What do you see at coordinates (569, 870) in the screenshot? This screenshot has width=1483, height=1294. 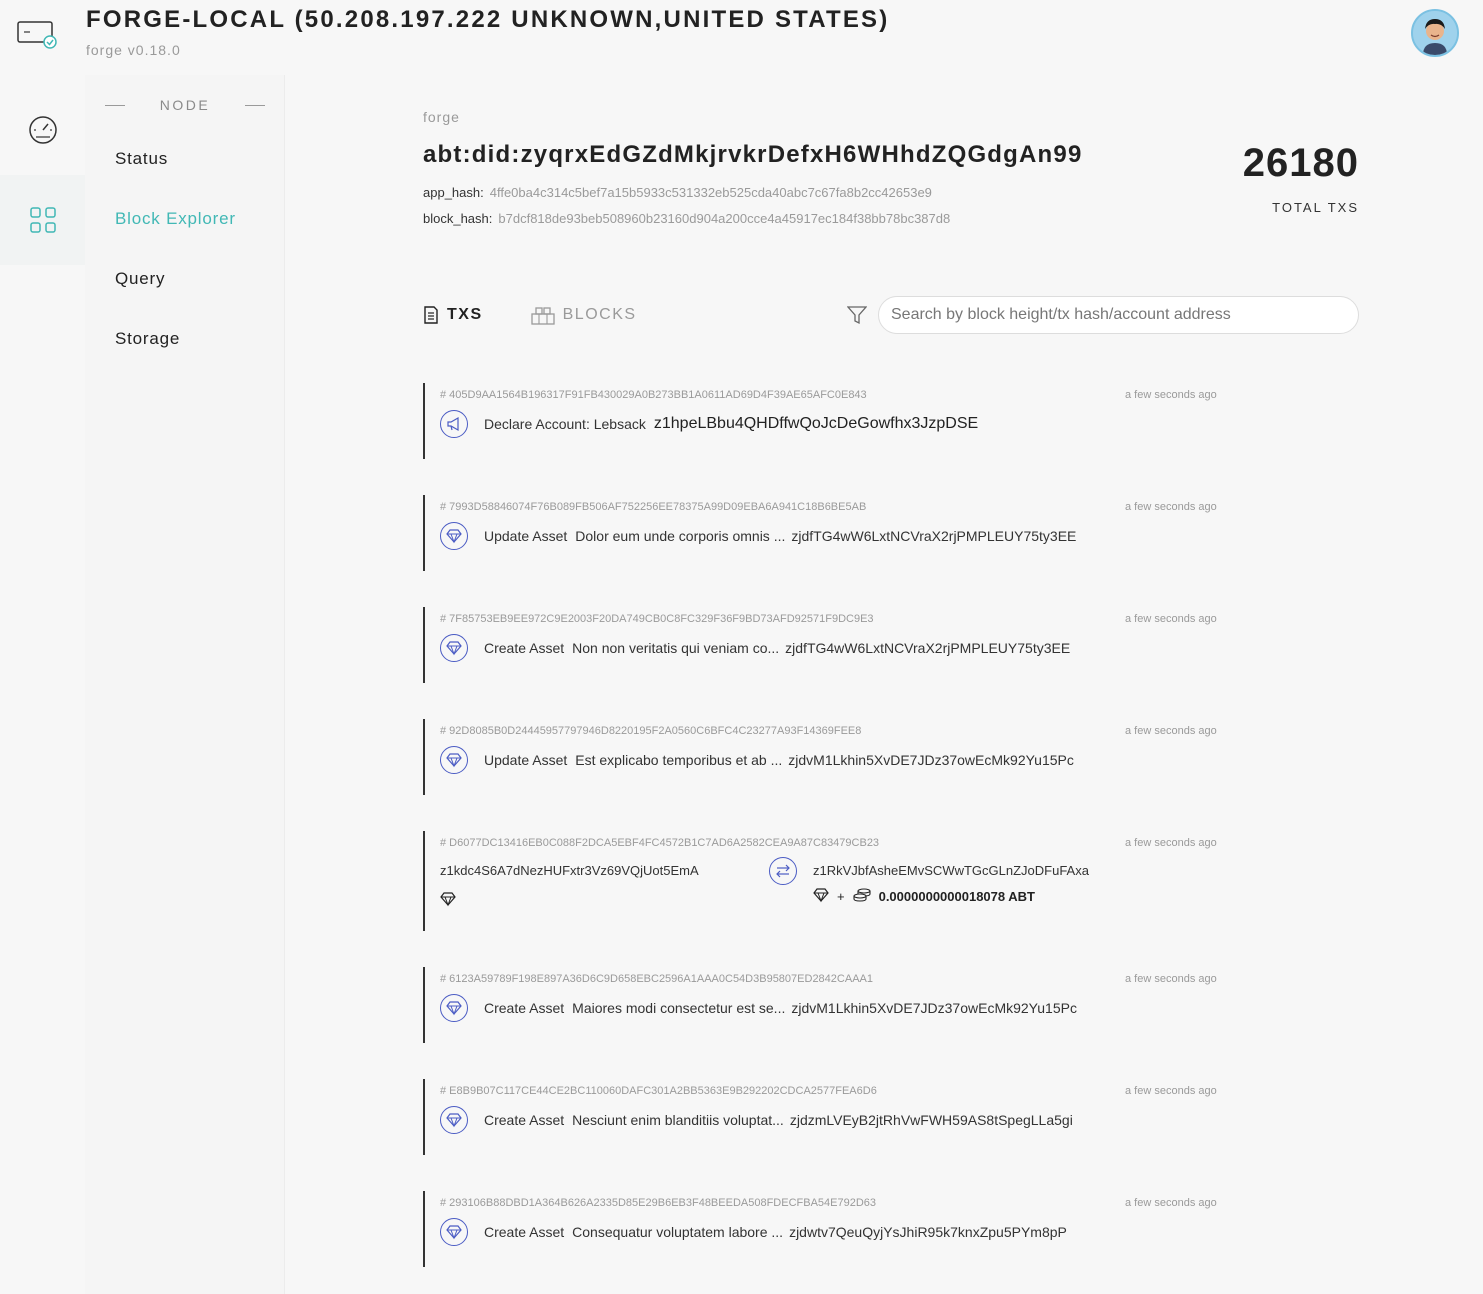 I see `tx-from-address: z1kdc4S6A7dNezHUFxtr3Vz69VQjUot5EmA` at bounding box center [569, 870].